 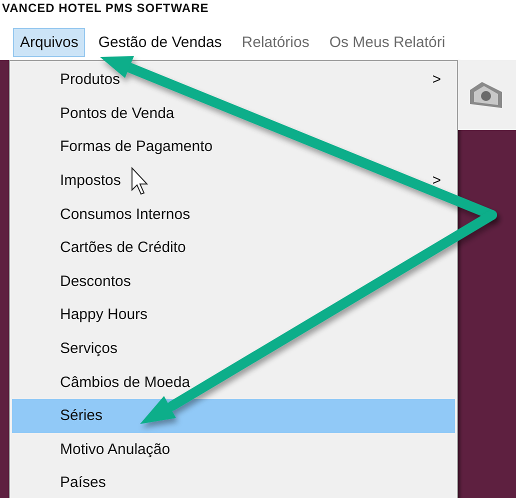 What do you see at coordinates (233, 247) in the screenshot?
I see `dropdown-item: Cartões de Crédito` at bounding box center [233, 247].